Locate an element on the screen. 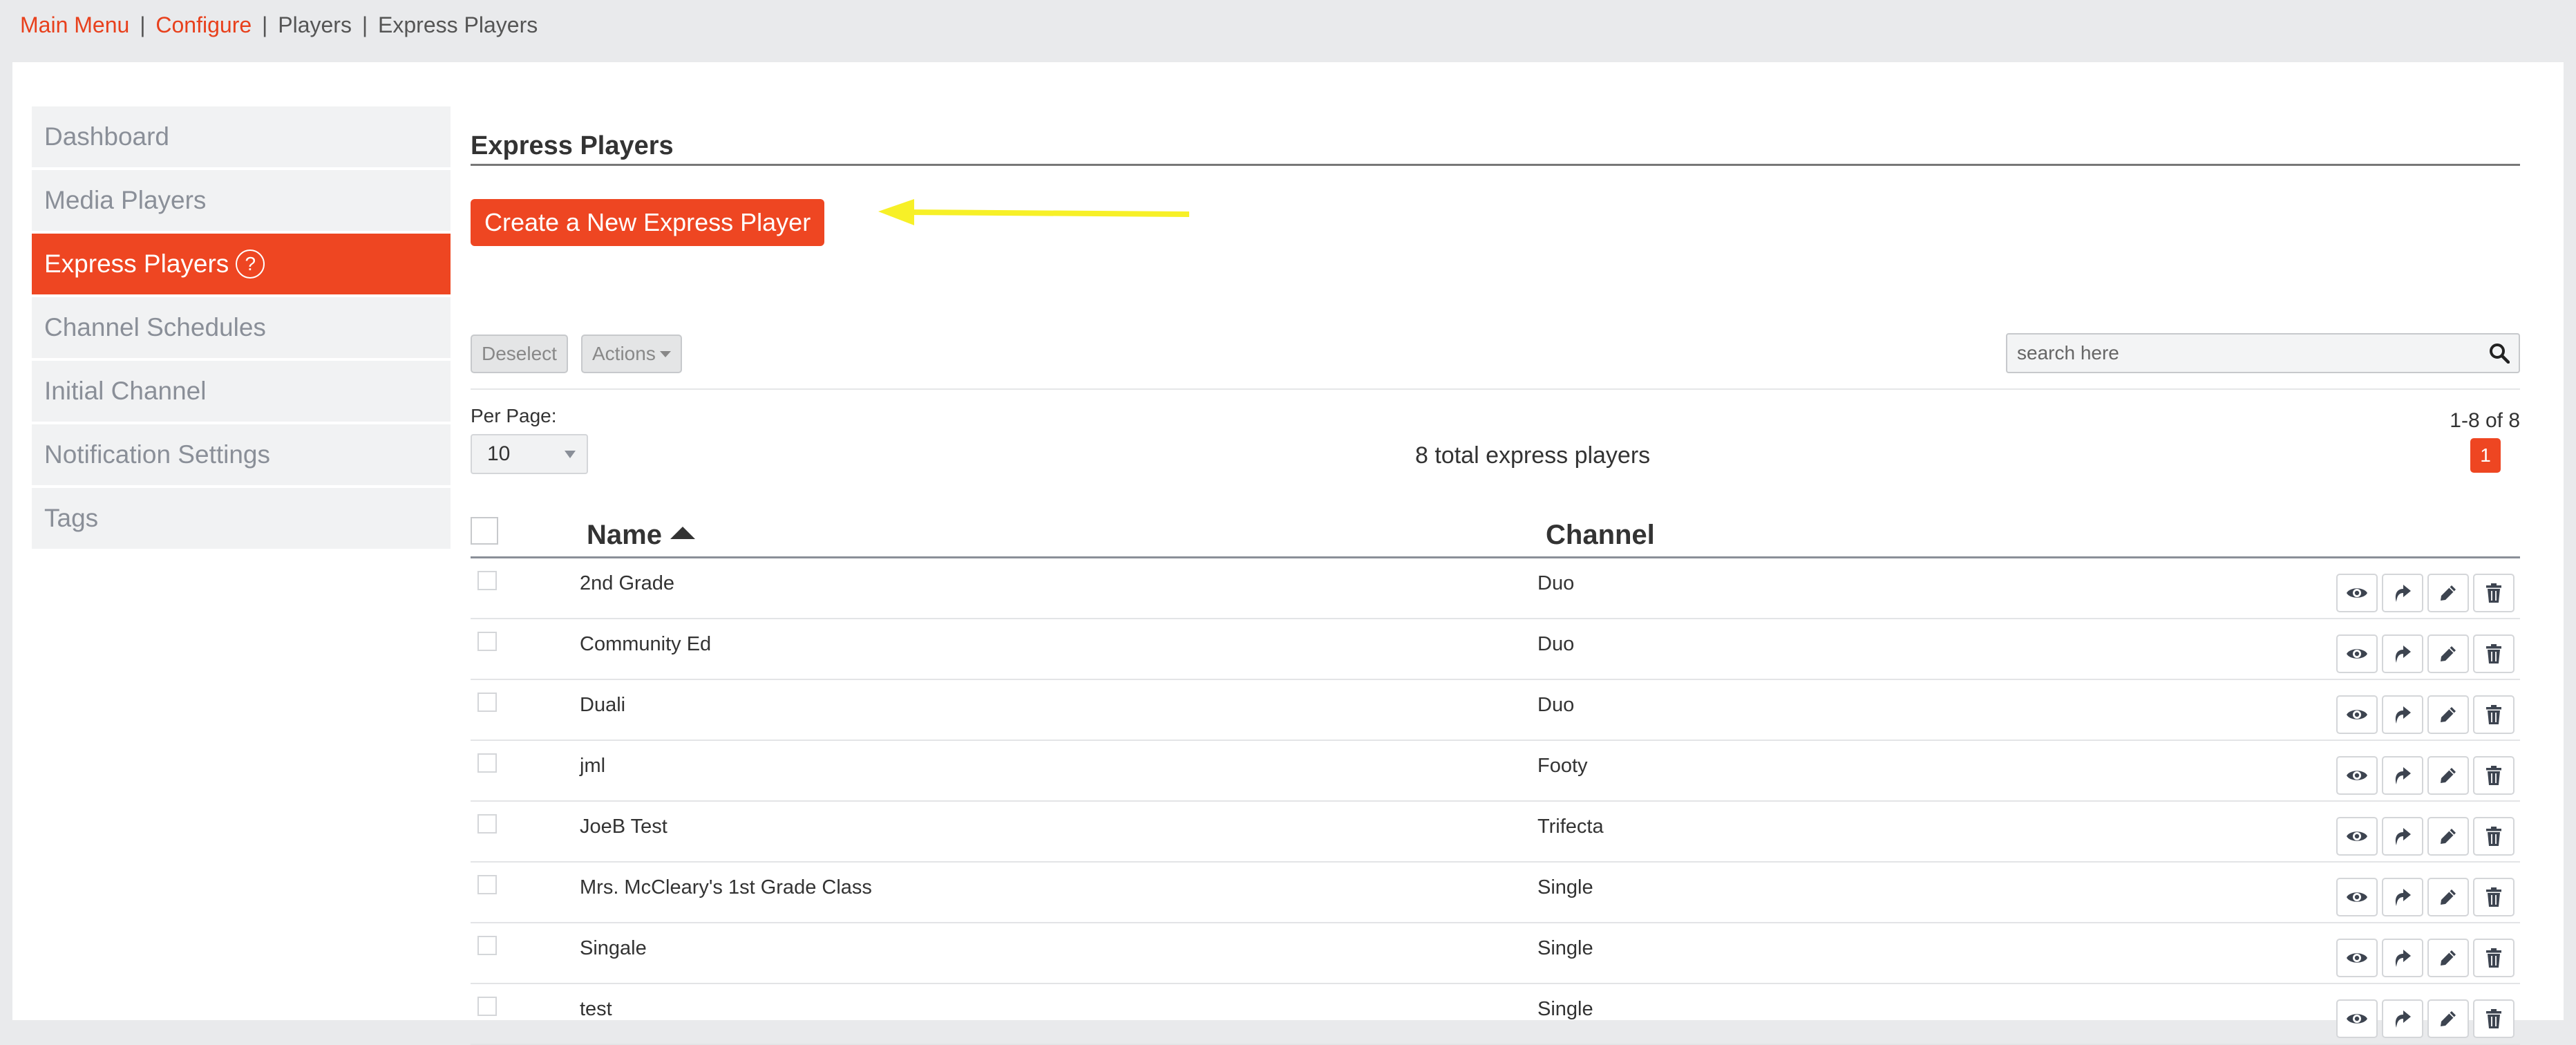 Image resolution: width=2576 pixels, height=1045 pixels. row-actions is located at coordinates (2425, 593).